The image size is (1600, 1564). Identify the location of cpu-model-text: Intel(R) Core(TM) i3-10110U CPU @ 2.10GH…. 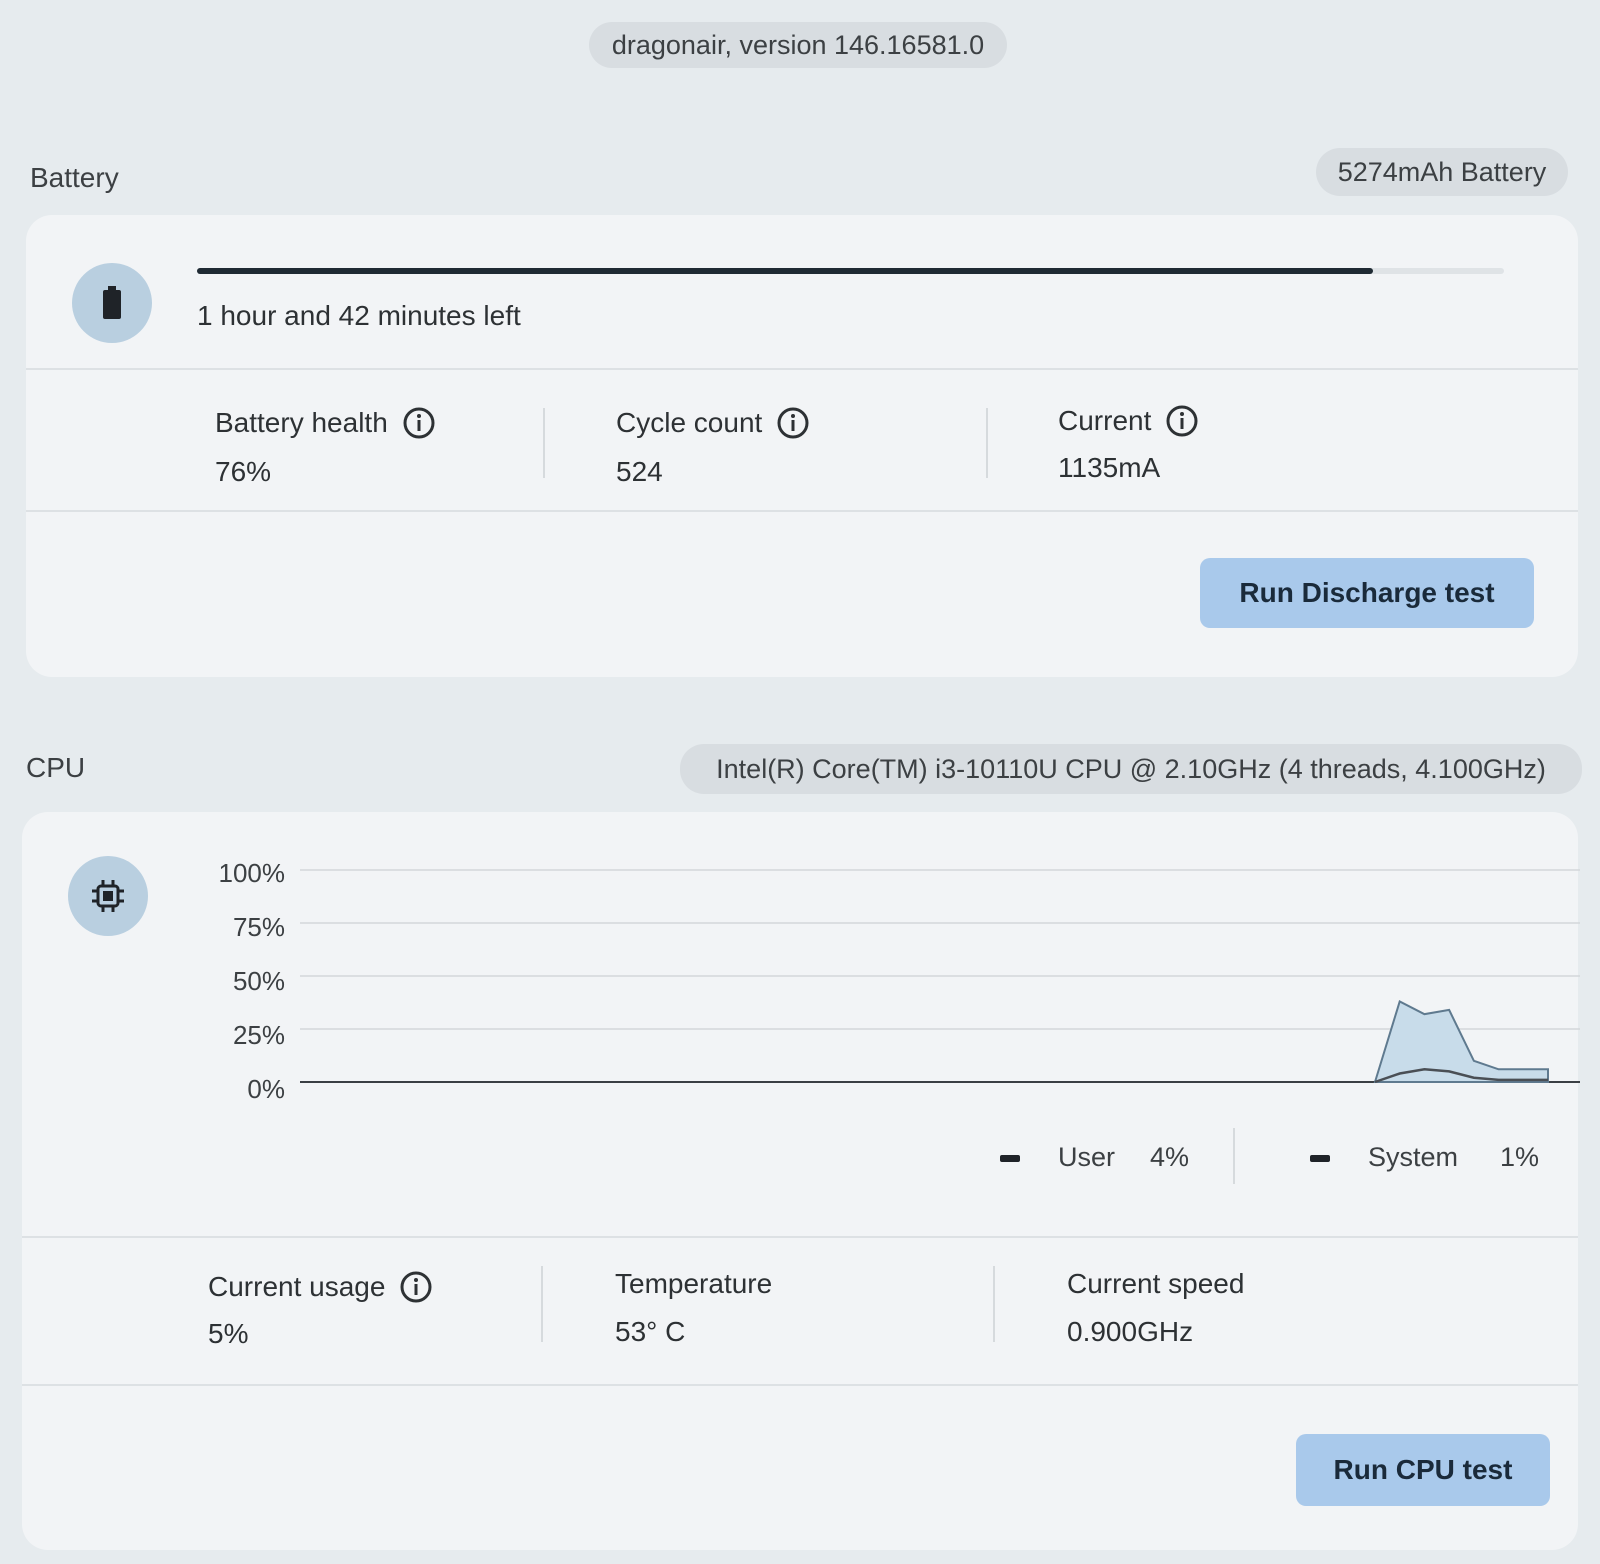
(1131, 768).